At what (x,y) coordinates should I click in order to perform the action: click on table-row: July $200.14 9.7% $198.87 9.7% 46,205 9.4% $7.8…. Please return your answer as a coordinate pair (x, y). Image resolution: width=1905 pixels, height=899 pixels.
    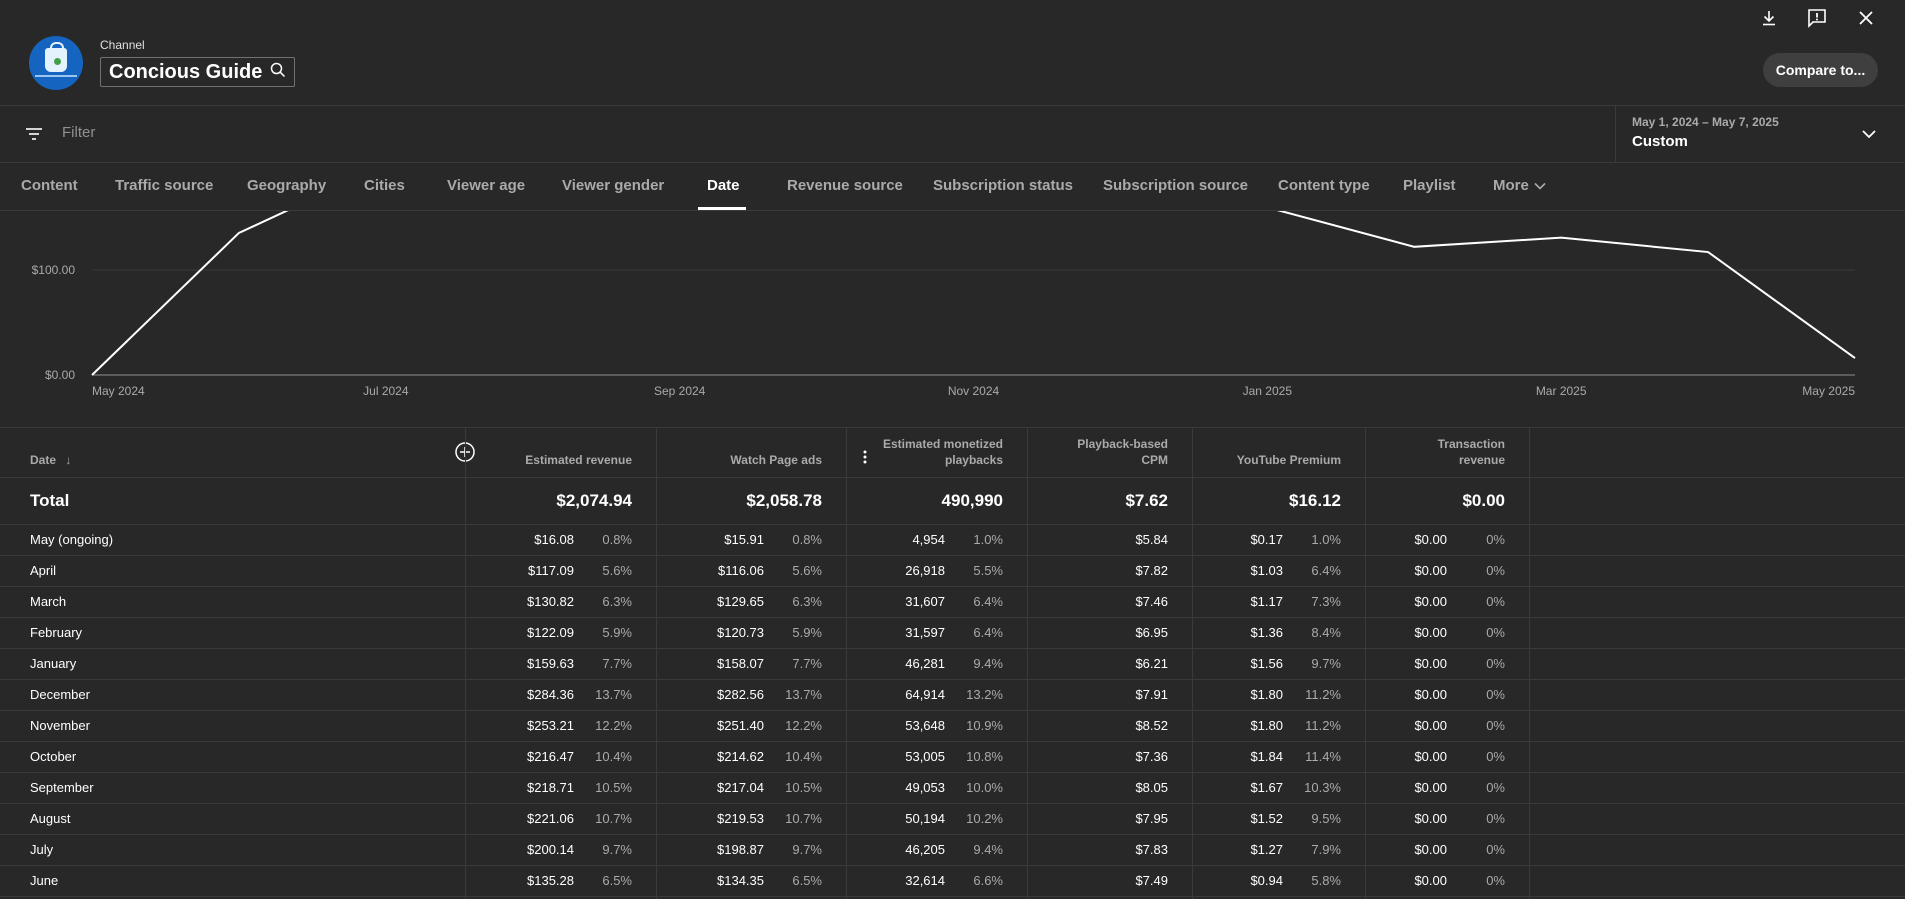
    Looking at the image, I should click on (952, 850).